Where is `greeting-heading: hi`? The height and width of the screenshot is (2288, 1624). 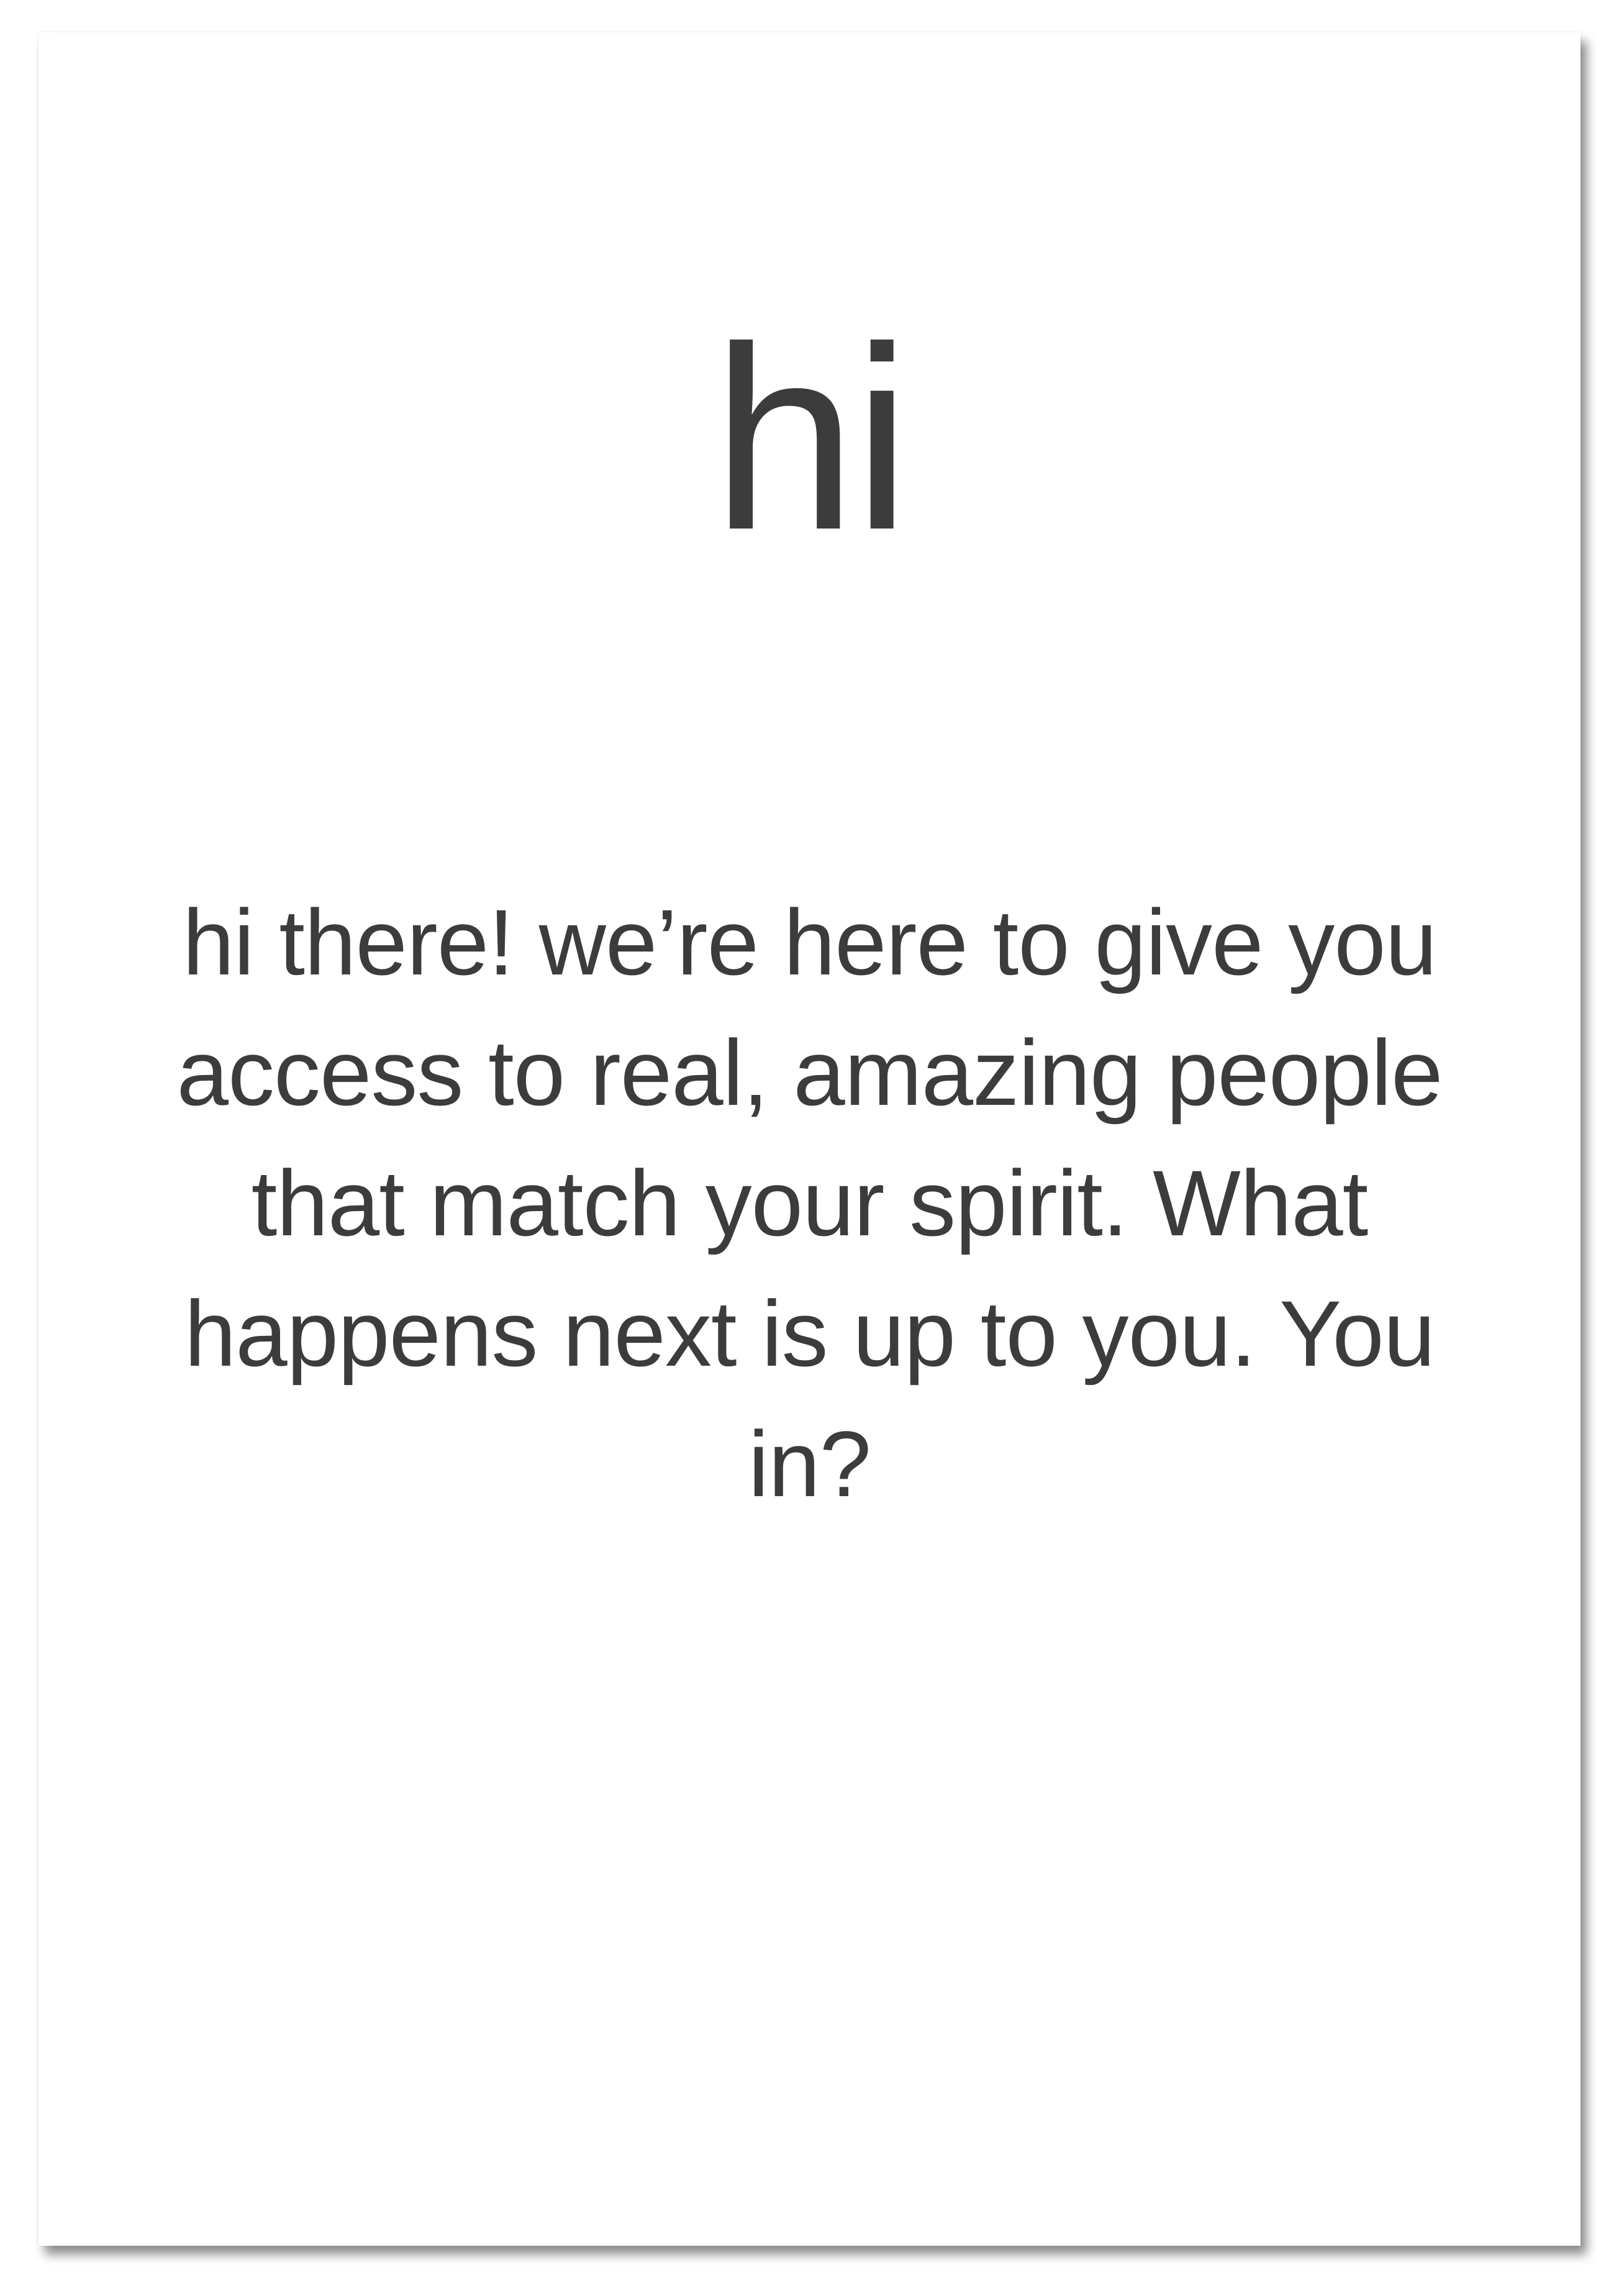 greeting-heading: hi is located at coordinates (811, 439).